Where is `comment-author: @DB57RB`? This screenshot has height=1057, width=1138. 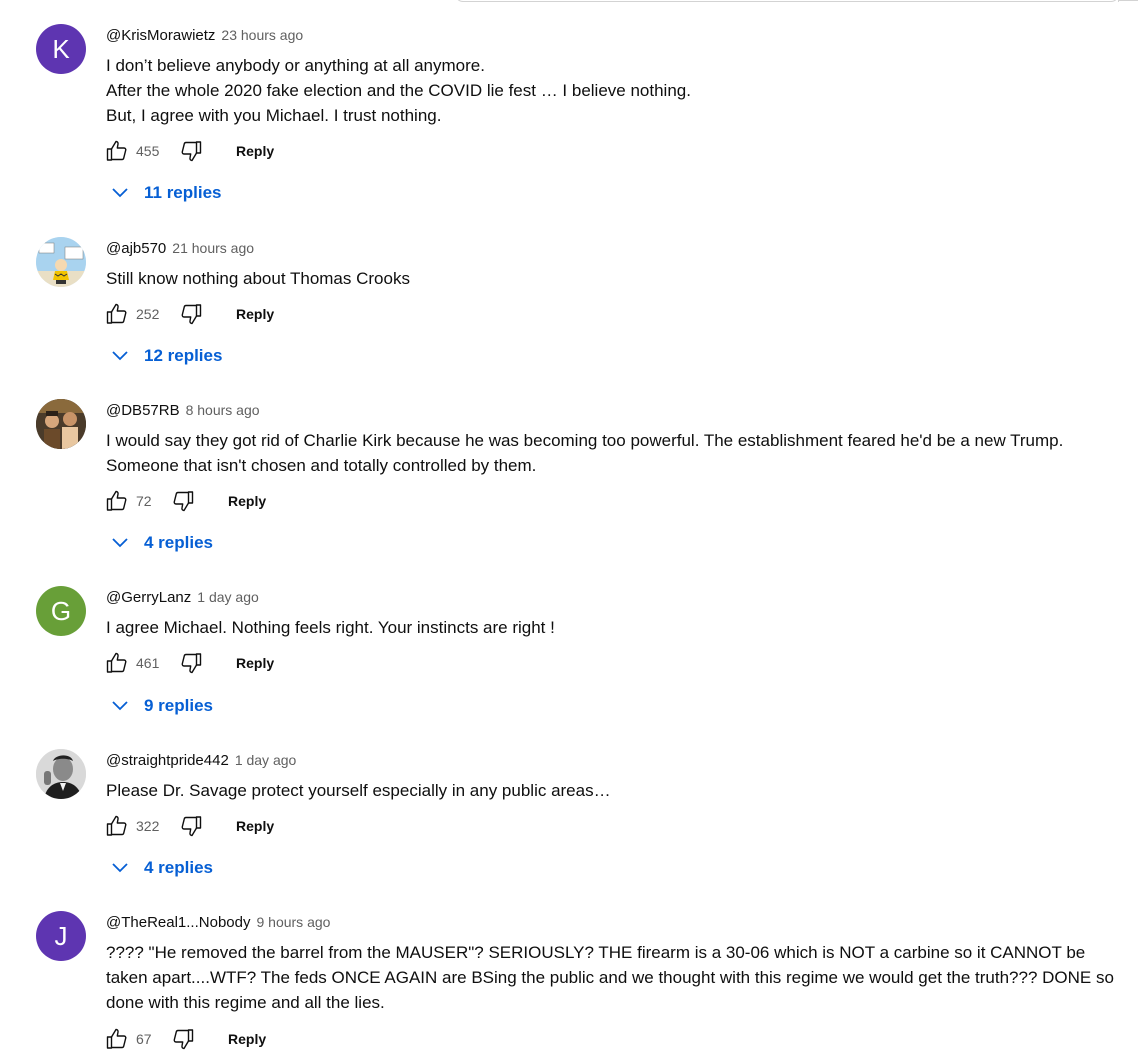
comment-author: @DB57RB is located at coordinates (143, 410).